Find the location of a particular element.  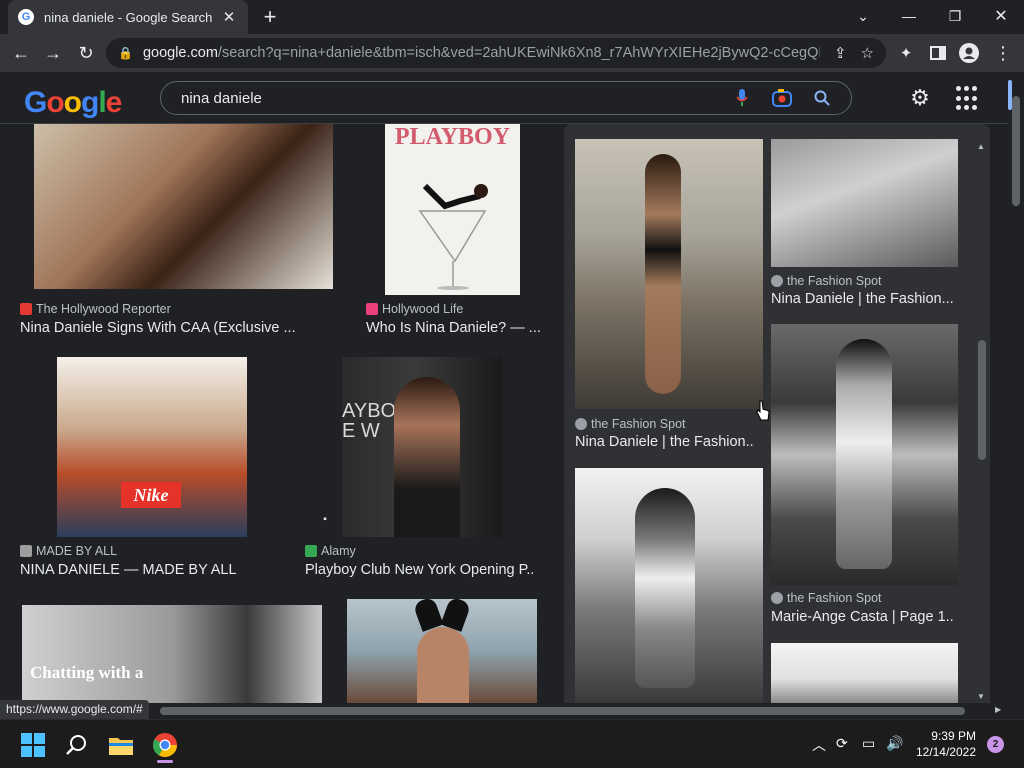

clock-date: 12/14/2022 is located at coordinates (945, 752).